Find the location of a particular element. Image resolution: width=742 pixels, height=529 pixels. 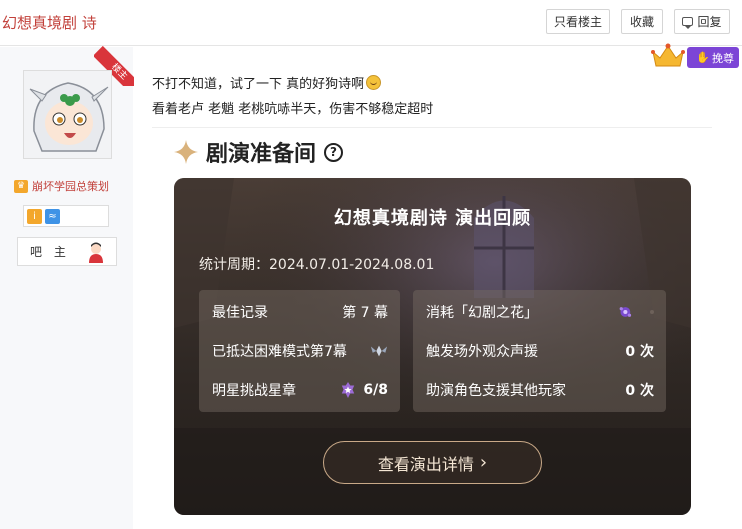

thread-header: 幻想真境剧 诗 只看楼主 收藏 回复 is located at coordinates (371, 23).